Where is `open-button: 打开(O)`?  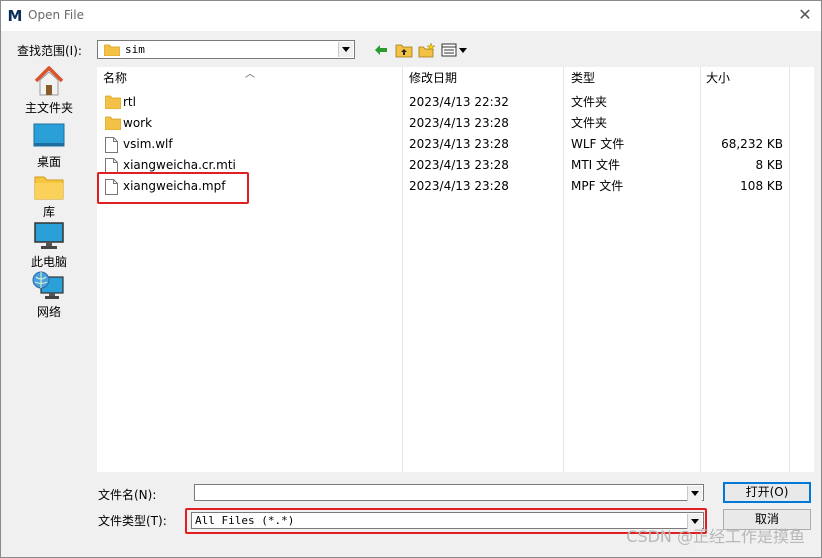 open-button: 打开(O) is located at coordinates (767, 492).